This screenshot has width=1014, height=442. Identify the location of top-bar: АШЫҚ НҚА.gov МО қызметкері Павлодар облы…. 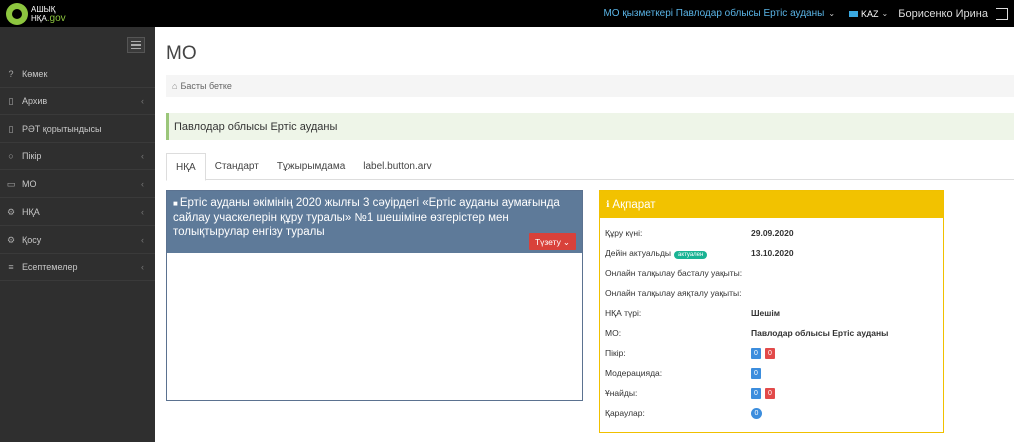
(507, 13).